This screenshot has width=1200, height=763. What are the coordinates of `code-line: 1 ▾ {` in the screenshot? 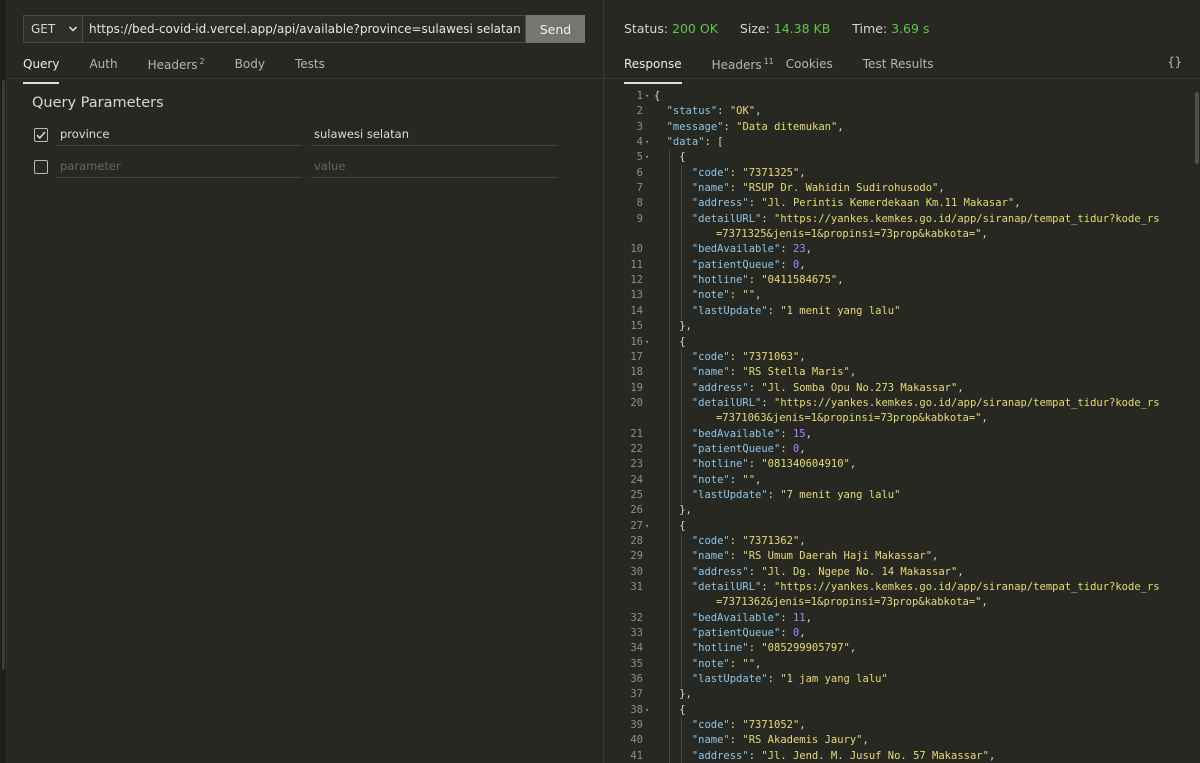 It's located at (899, 96).